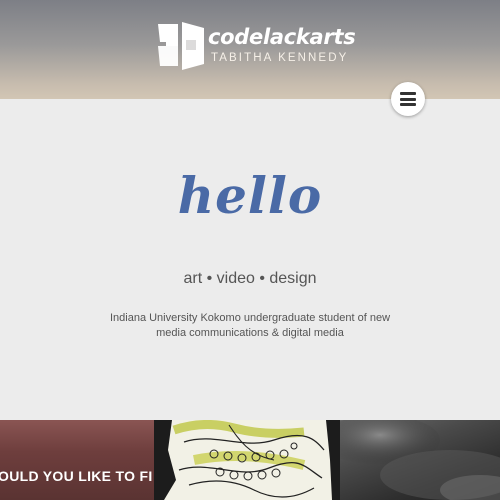 Image resolution: width=500 pixels, height=500 pixels. What do you see at coordinates (280, 58) in the screenshot?
I see `author-name: TABITHA KENNEDY` at bounding box center [280, 58].